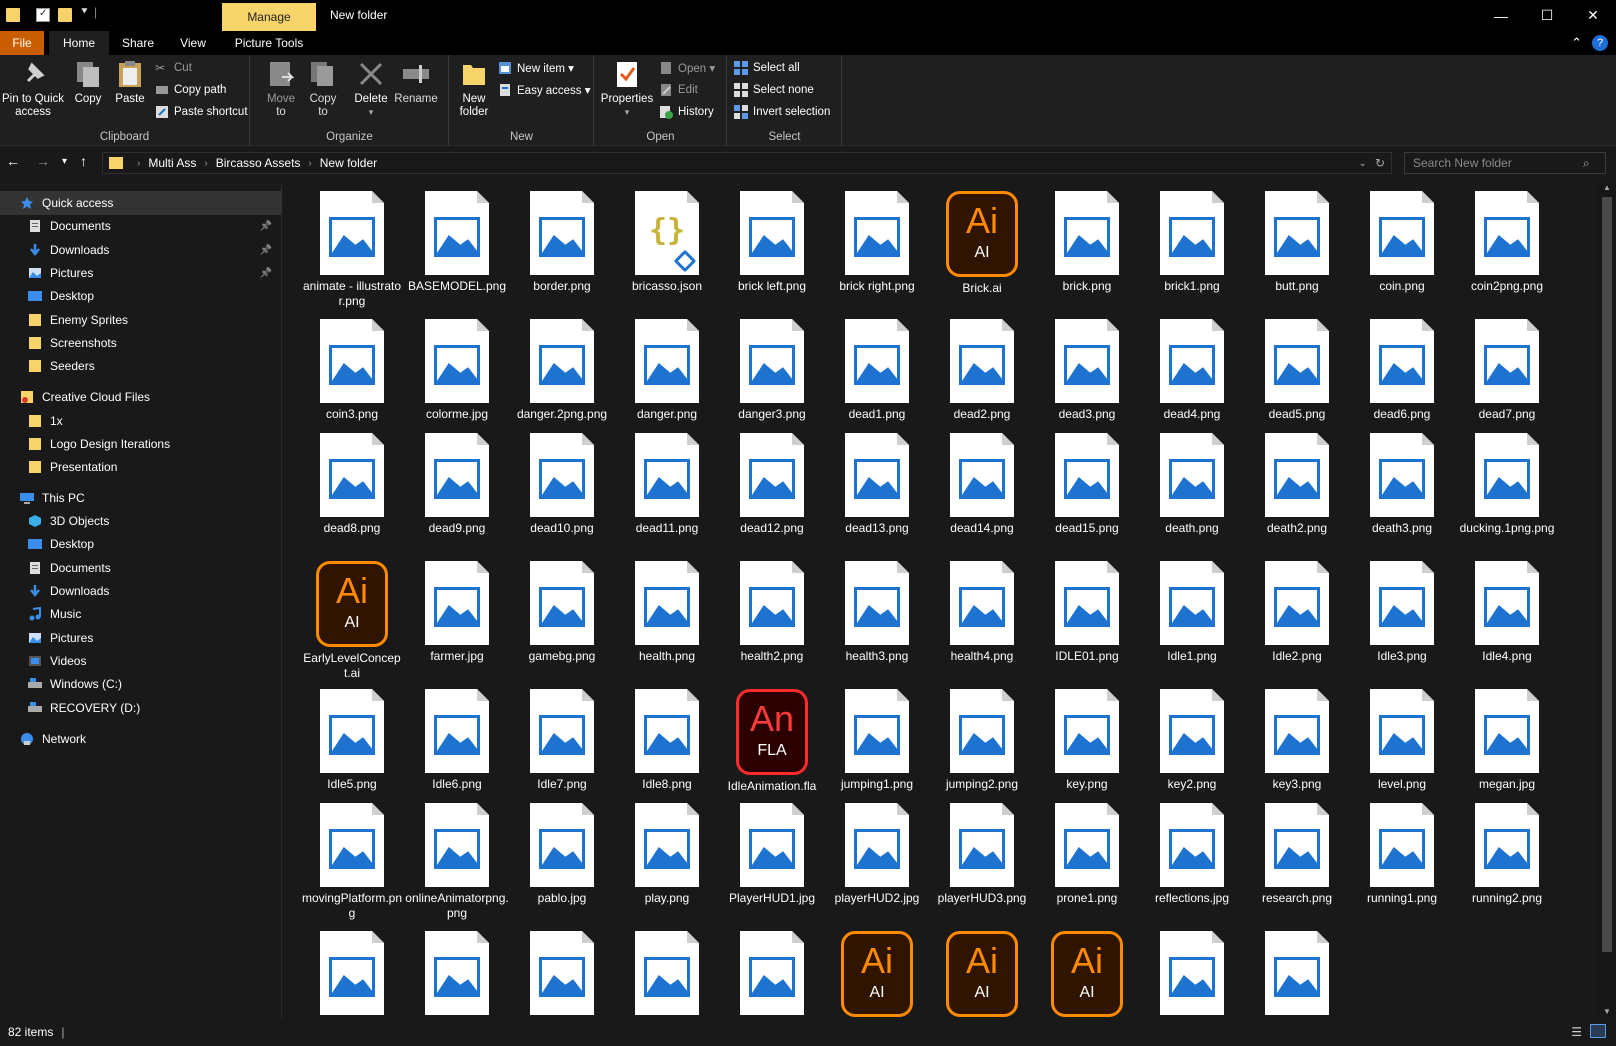 Image resolution: width=1616 pixels, height=1046 pixels. Describe the element at coordinates (416, 82) in the screenshot. I see `rename-button: Rename` at that location.